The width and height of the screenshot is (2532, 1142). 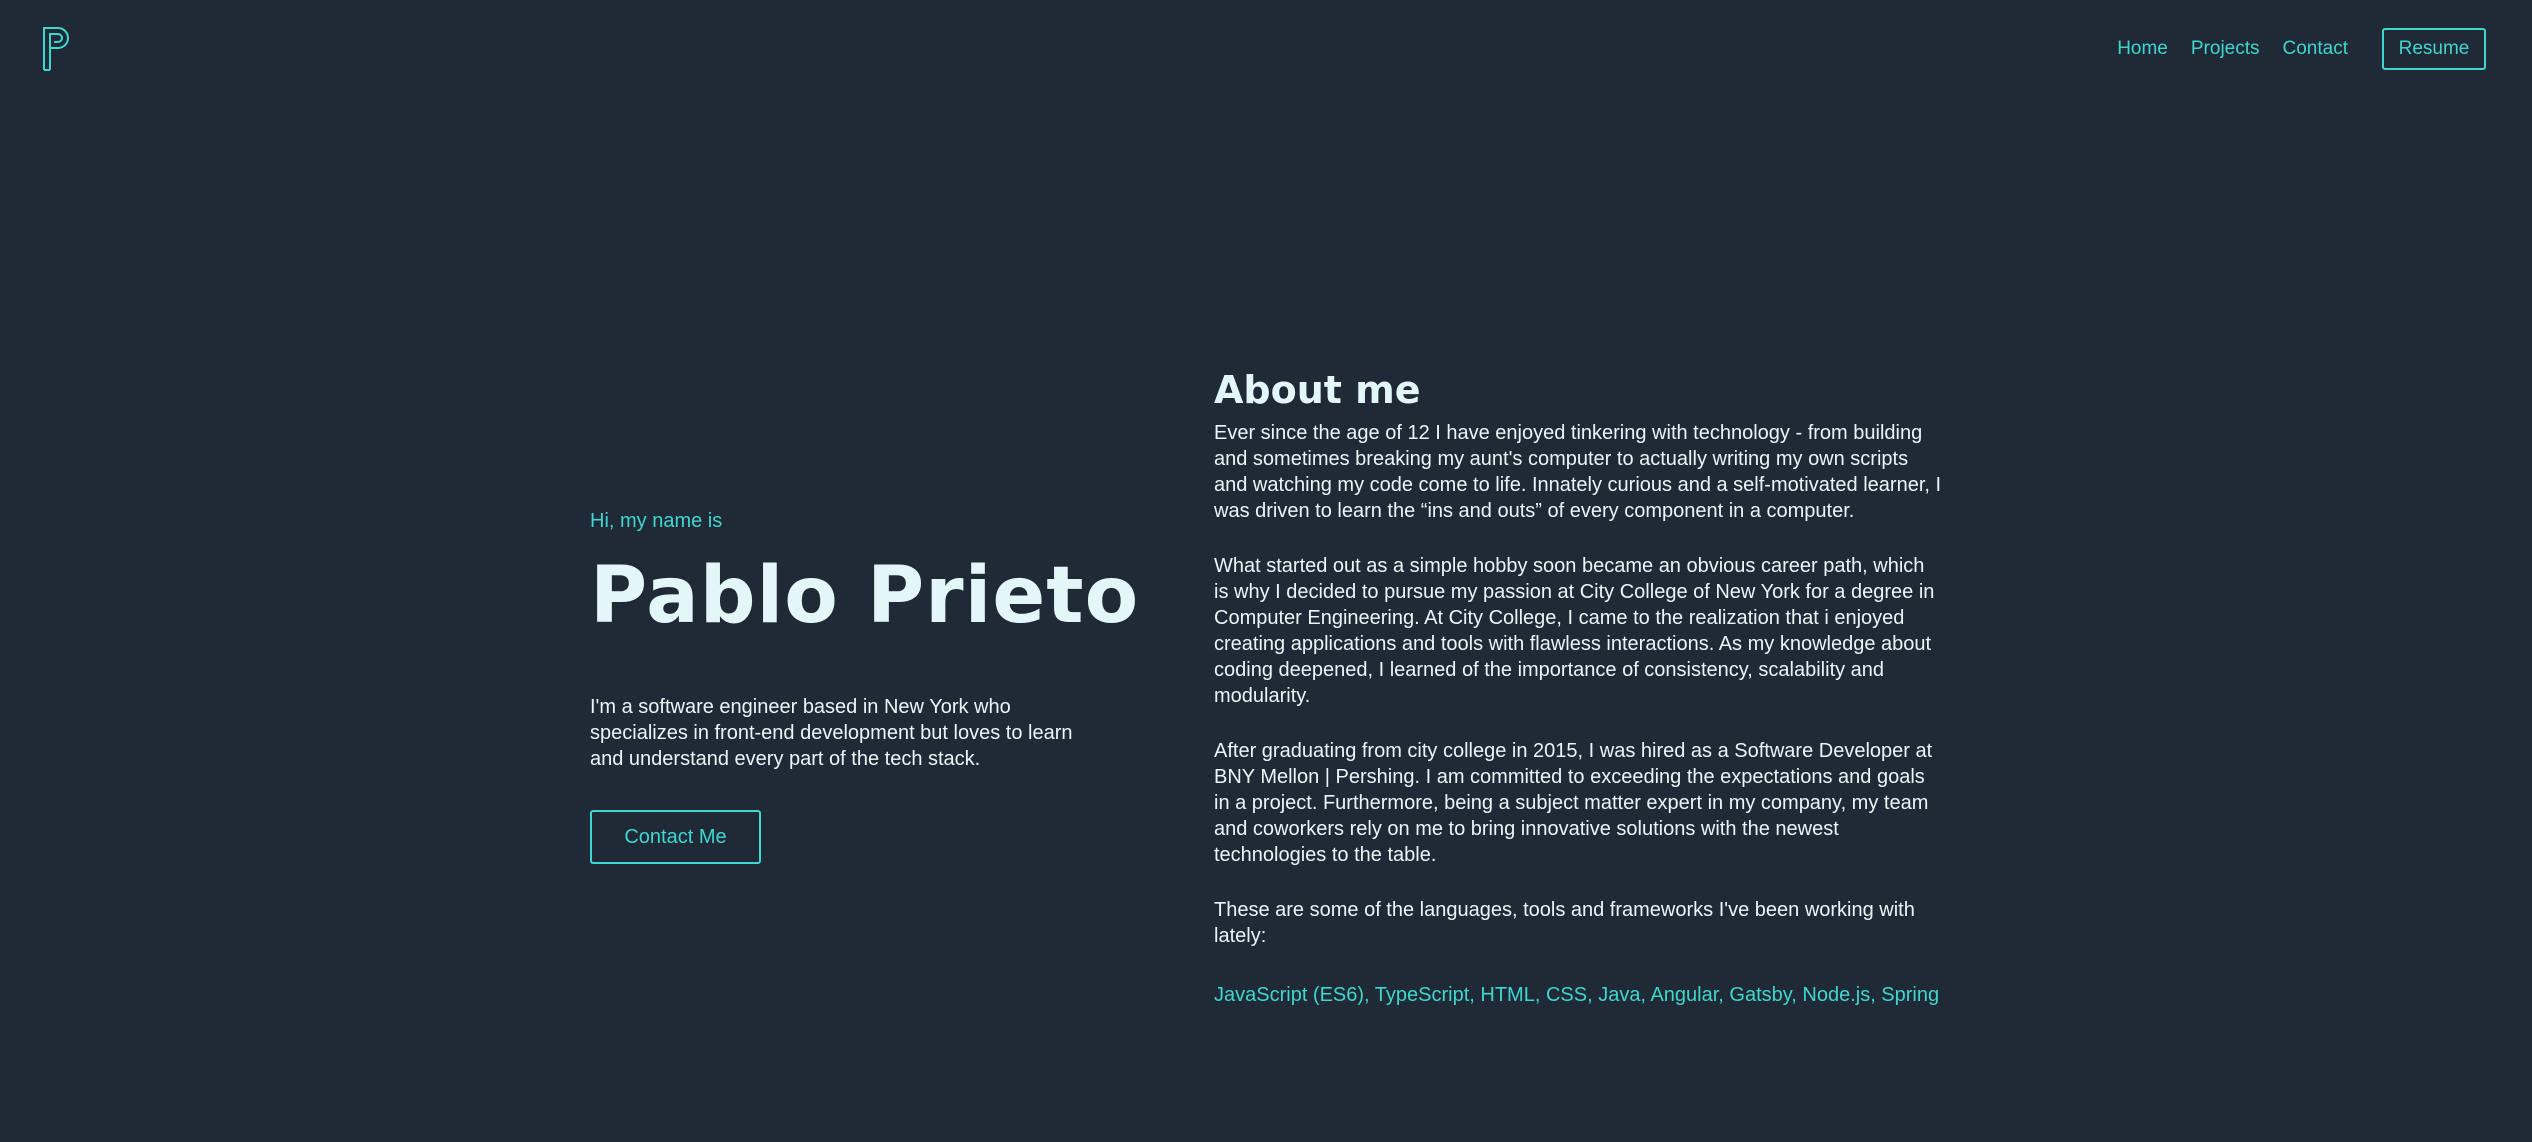 I want to click on nav-links: Home Projects Contact Resume, so click(x=2301, y=49).